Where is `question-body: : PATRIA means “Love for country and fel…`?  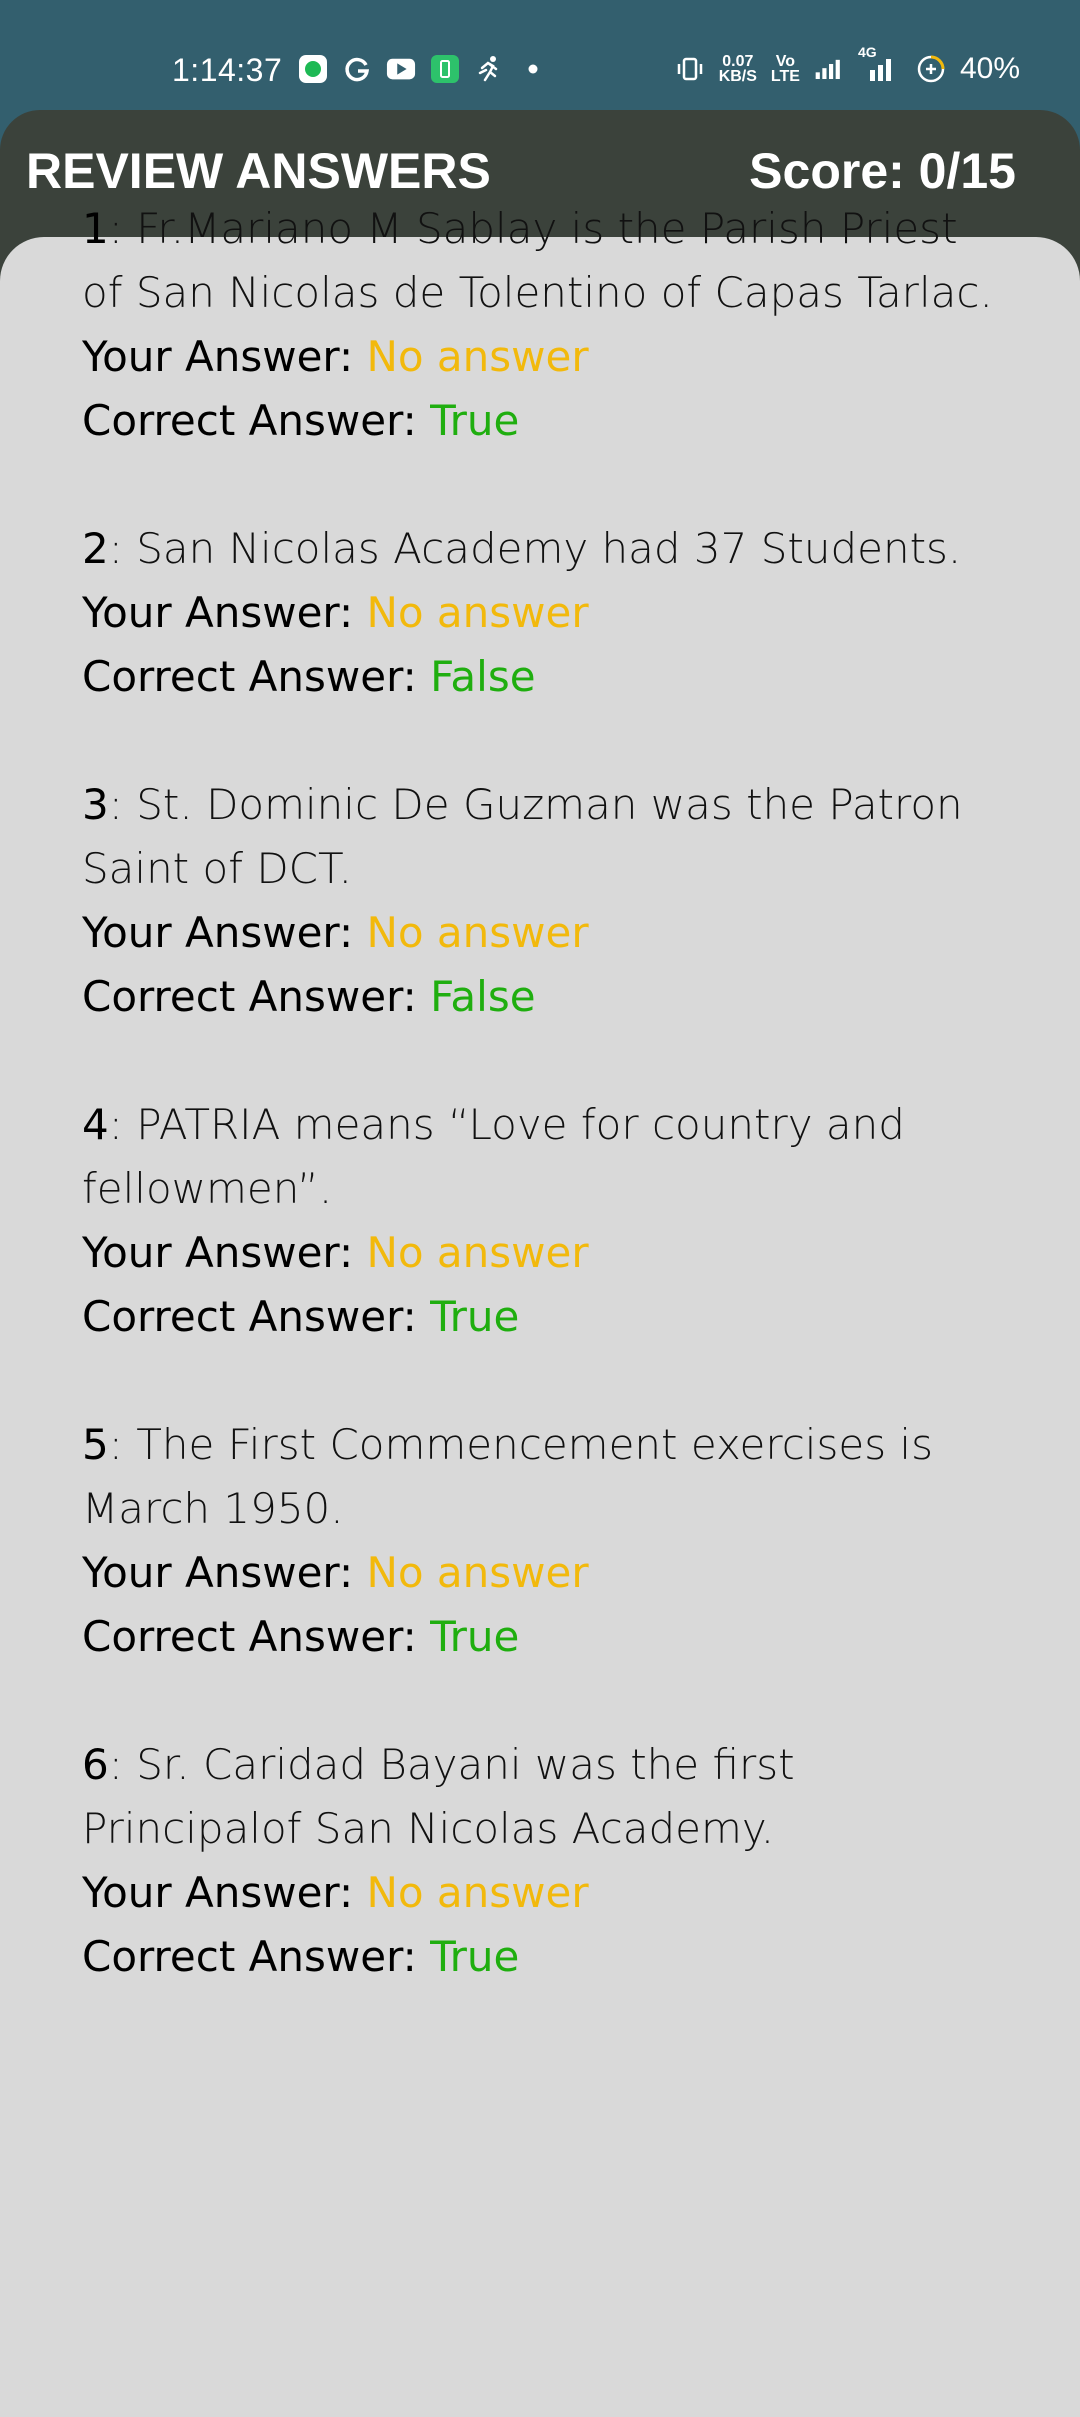
question-body: : PATRIA means “Love for country and fel… is located at coordinates (493, 1156).